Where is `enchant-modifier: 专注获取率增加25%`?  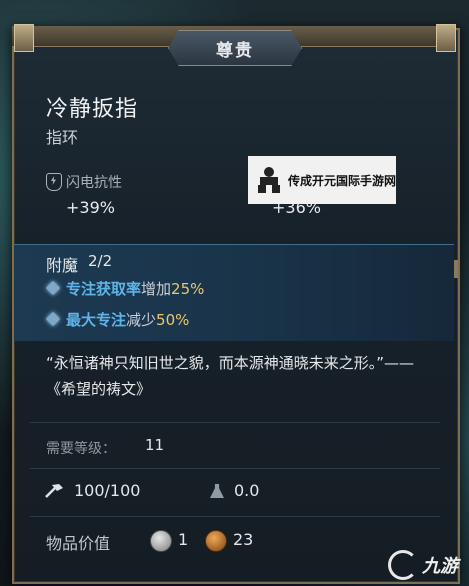
enchant-modifier: 专注获取率增加25% is located at coordinates (135, 288).